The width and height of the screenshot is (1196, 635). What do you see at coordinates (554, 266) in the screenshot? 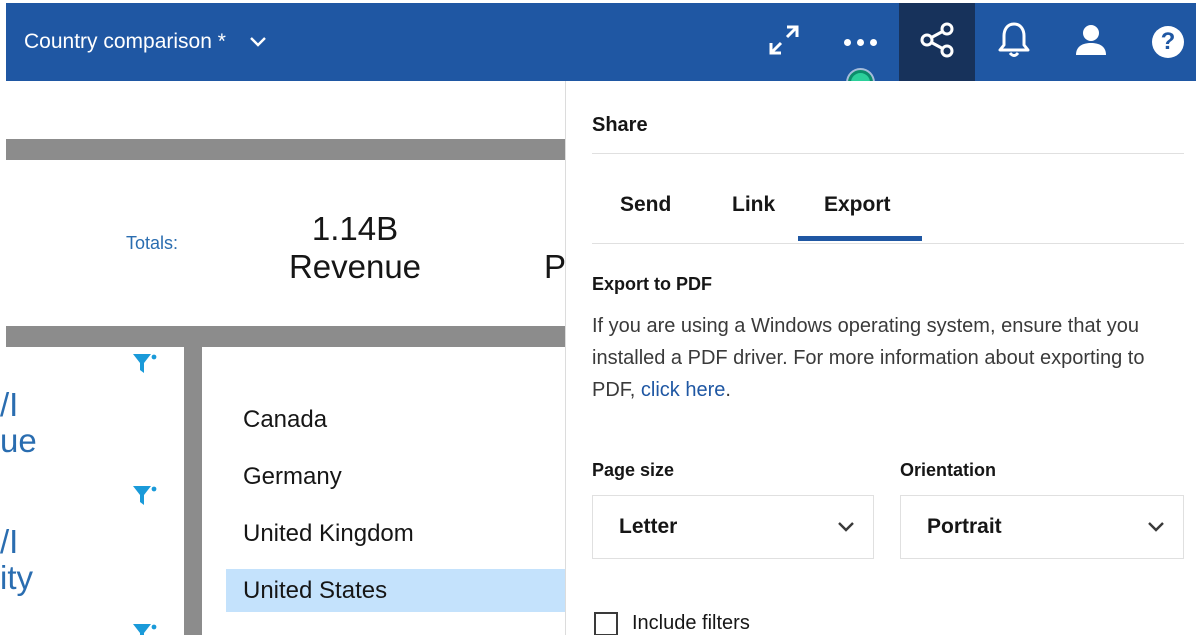
I see `kpi-next-label: P` at bounding box center [554, 266].